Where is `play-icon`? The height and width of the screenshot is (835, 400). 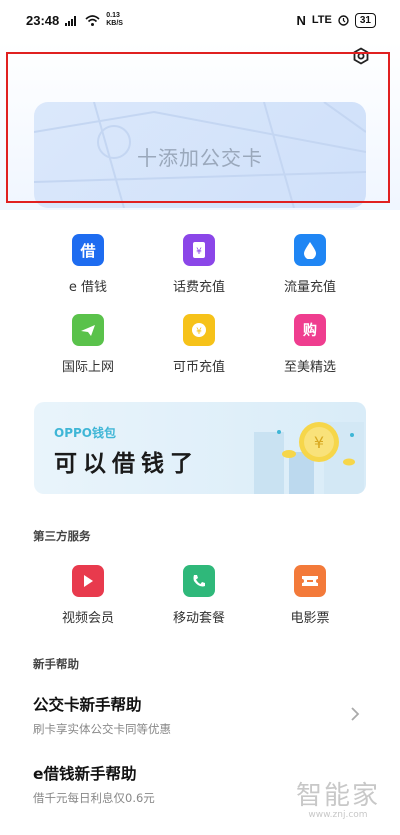 play-icon is located at coordinates (88, 581).